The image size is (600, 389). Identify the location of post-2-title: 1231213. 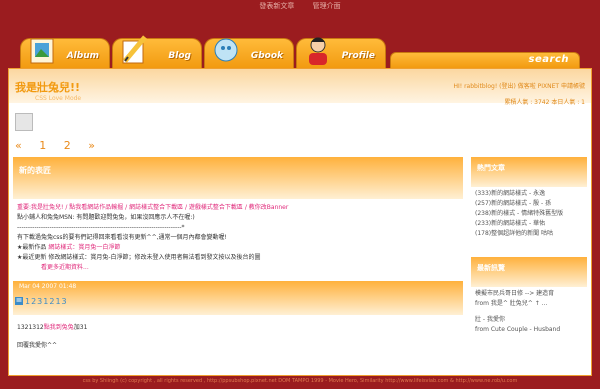
(46, 301).